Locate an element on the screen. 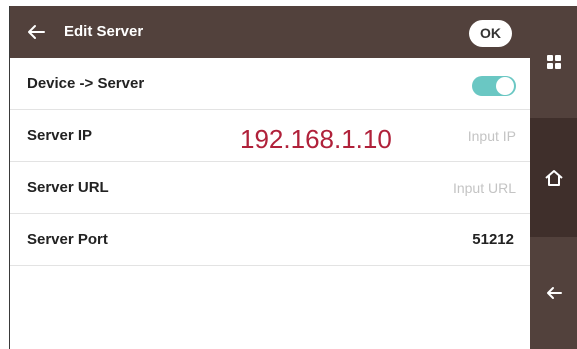 The image size is (577, 349). server-url-label: Server URL is located at coordinates (68, 187).